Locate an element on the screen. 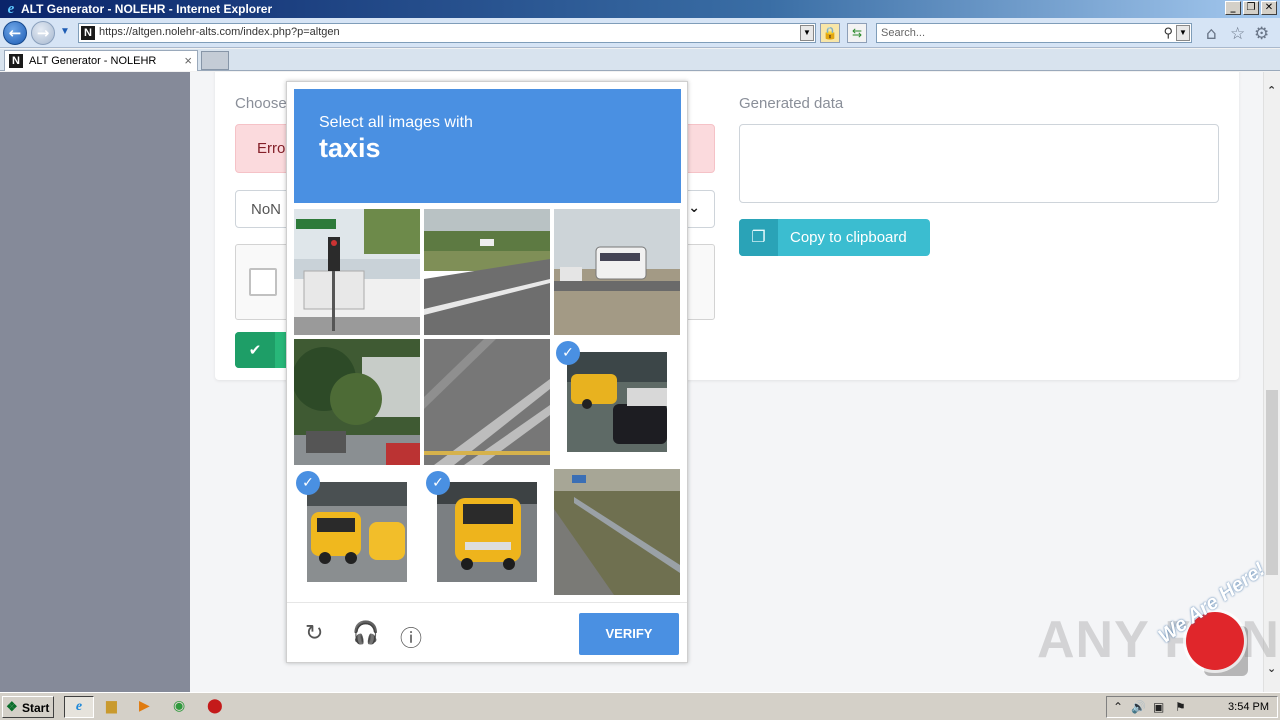 The width and height of the screenshot is (1280, 720). info-icon: ⓘ is located at coordinates (411, 637).